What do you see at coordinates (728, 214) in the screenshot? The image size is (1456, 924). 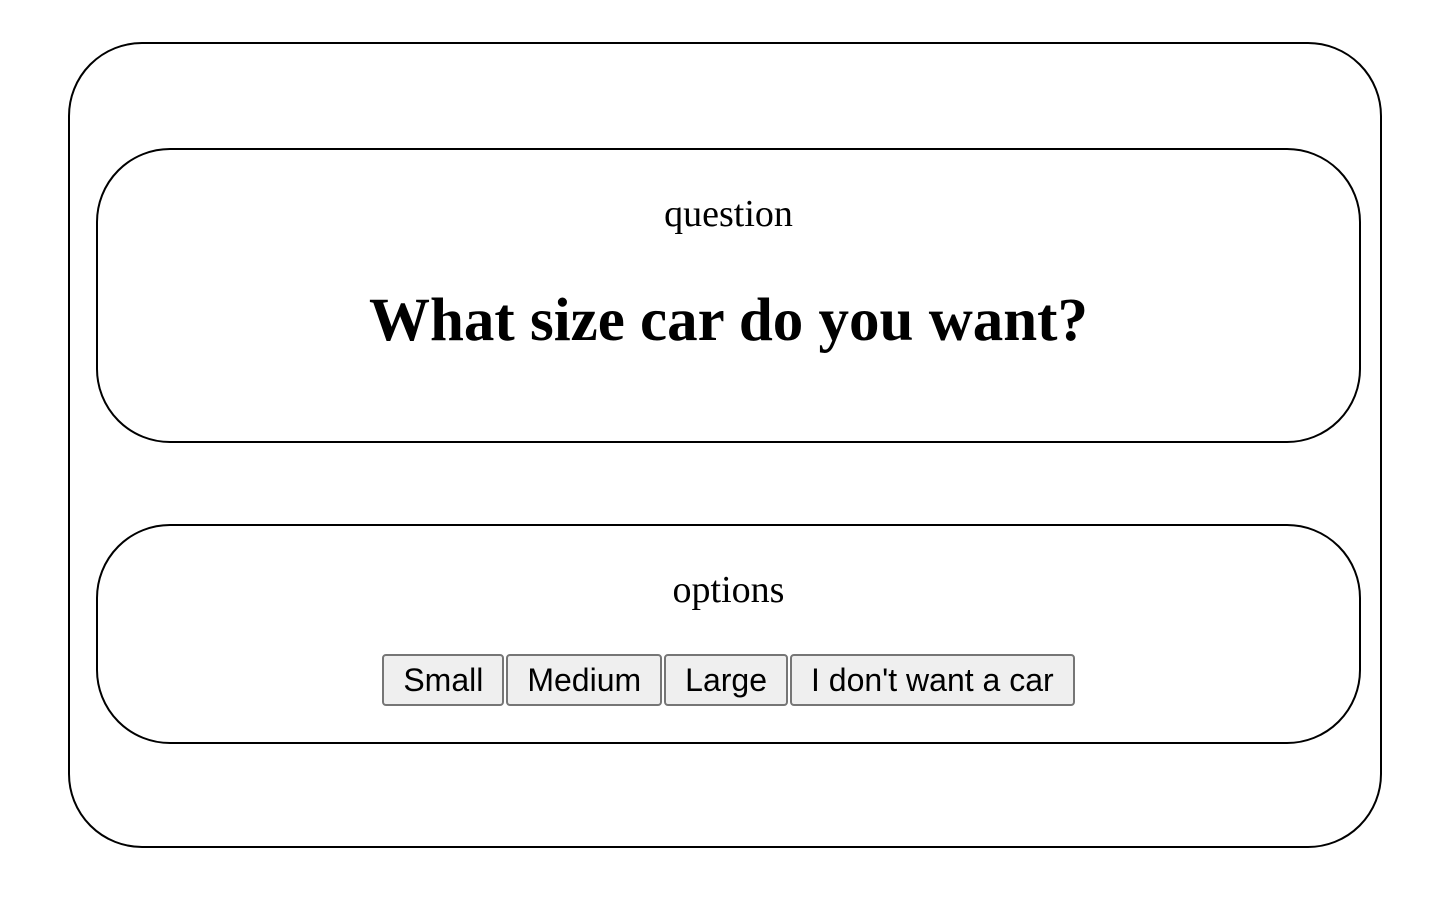 I see `question-section-label: question` at bounding box center [728, 214].